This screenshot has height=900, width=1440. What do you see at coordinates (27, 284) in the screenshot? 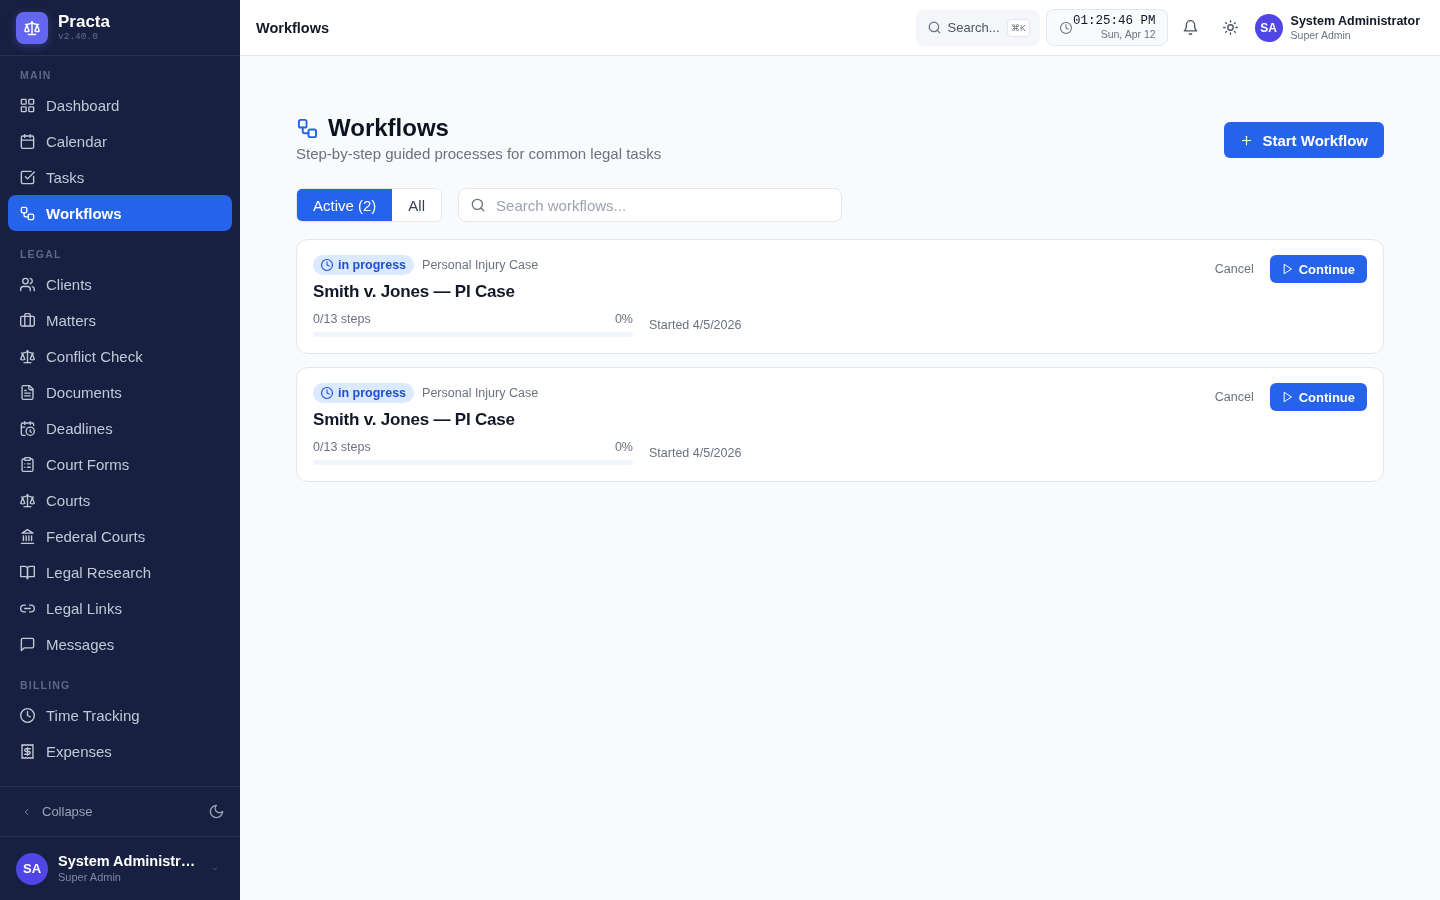
I see `users-icon` at bounding box center [27, 284].